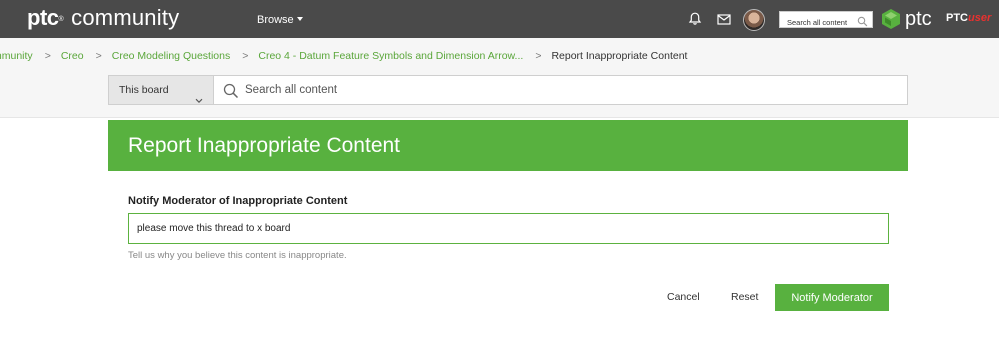  I want to click on report-reason-input, so click(508, 228).